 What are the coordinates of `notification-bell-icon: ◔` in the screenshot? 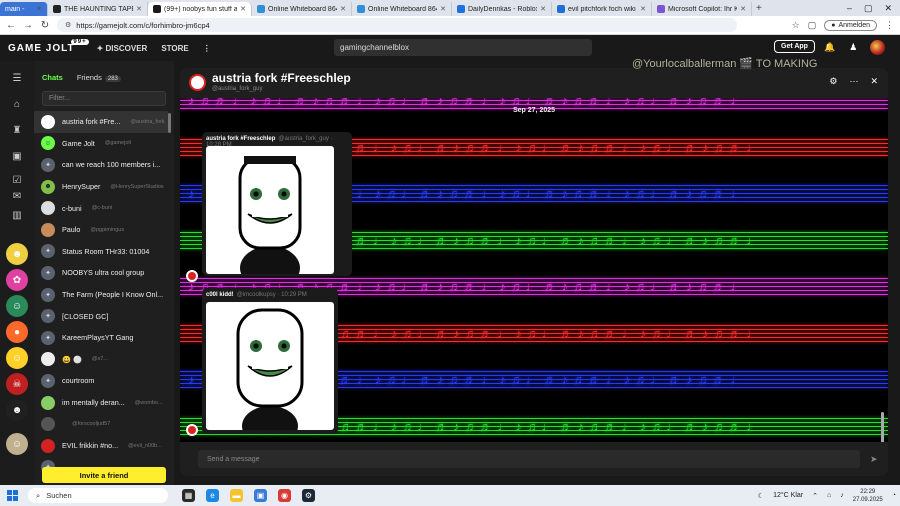 It's located at (894, 495).